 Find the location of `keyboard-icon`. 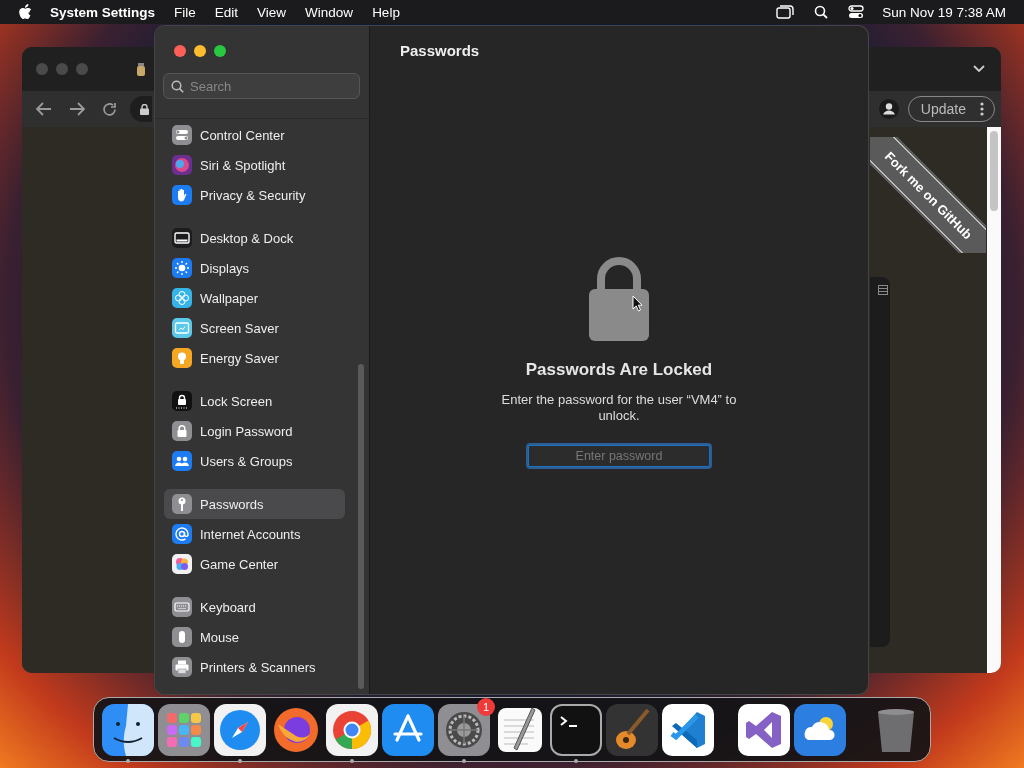

keyboard-icon is located at coordinates (182, 607).